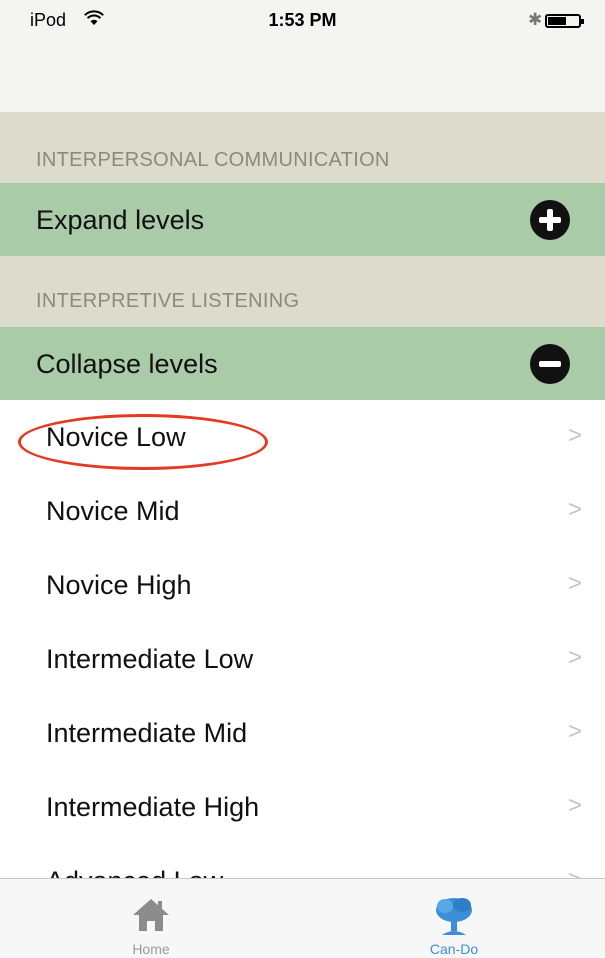 The width and height of the screenshot is (605, 958). I want to click on tab-home: Home, so click(151, 918).